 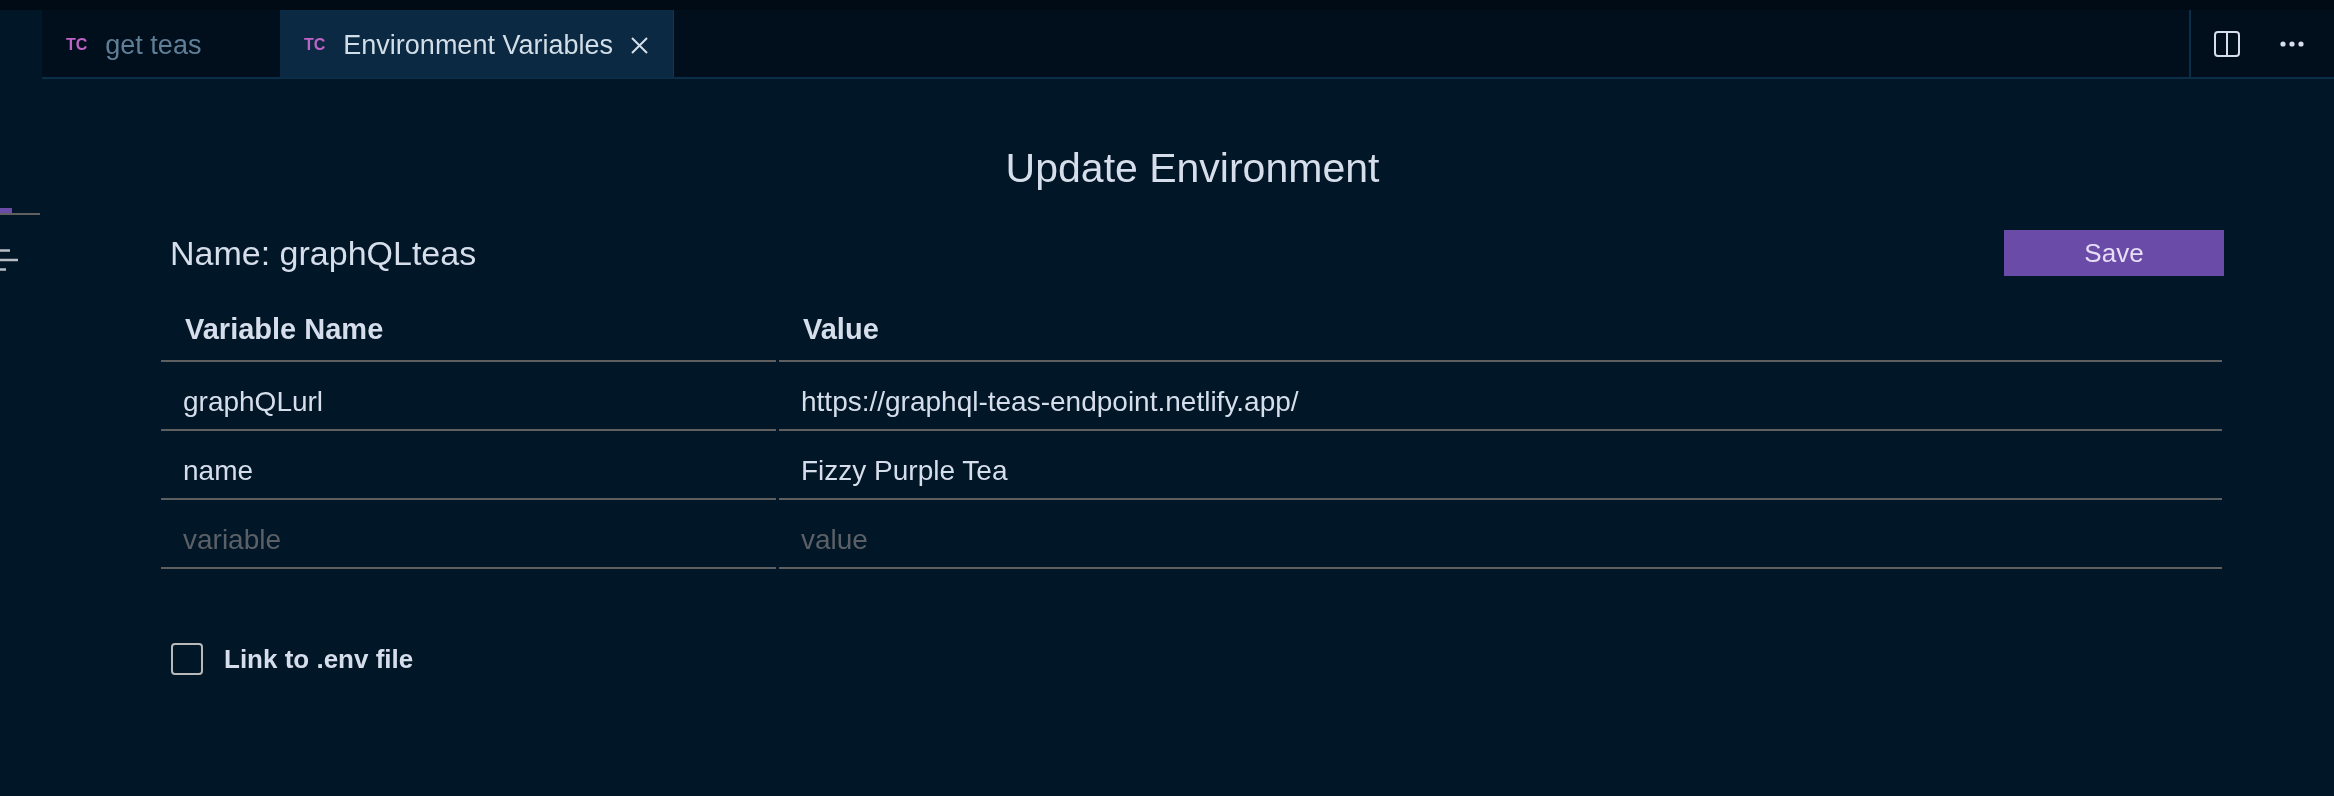 I want to click on checkbox-label: Link to .env file, so click(x=319, y=659).